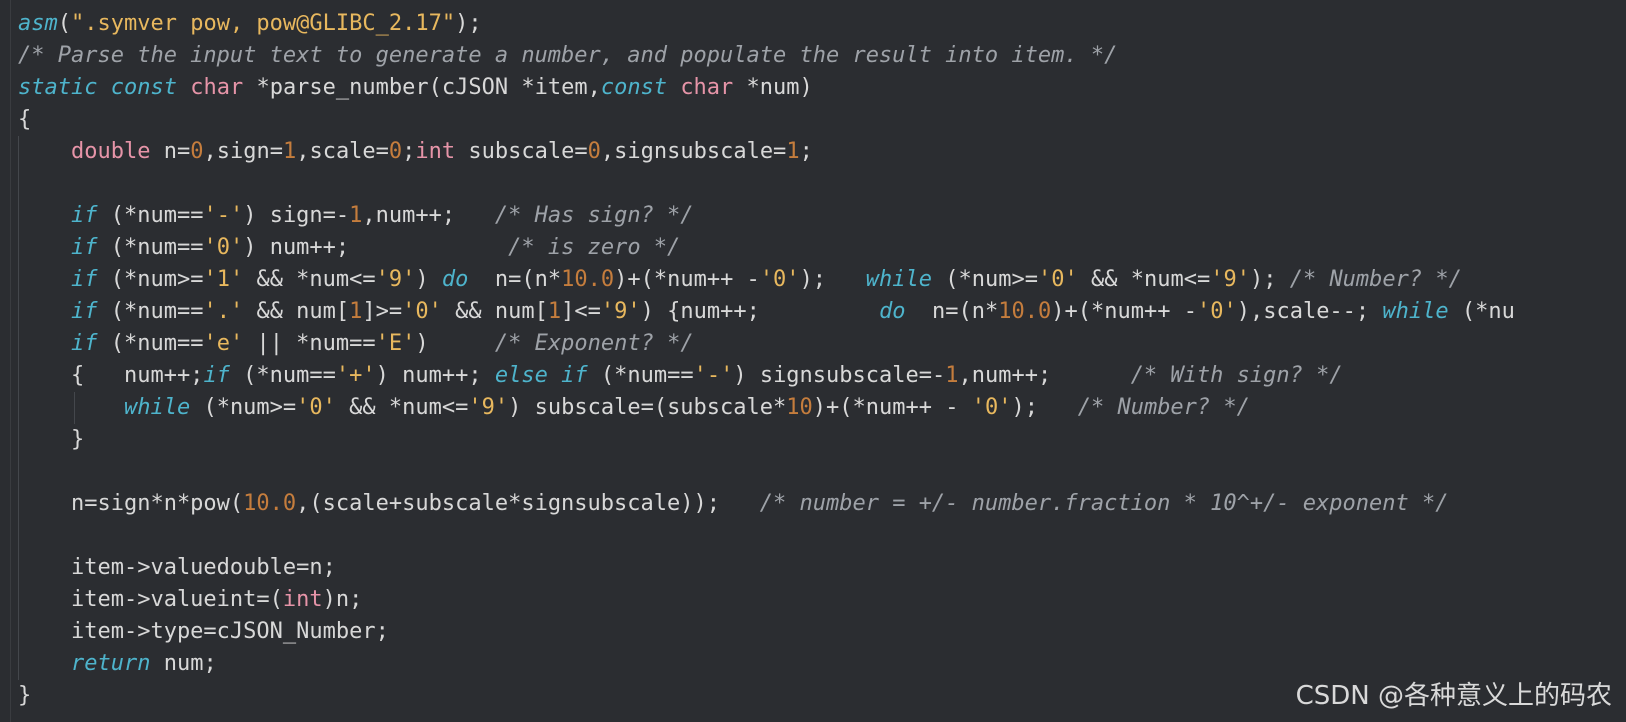 This screenshot has height=722, width=1626. I want to click on code-token: { num++;, so click(111, 375).